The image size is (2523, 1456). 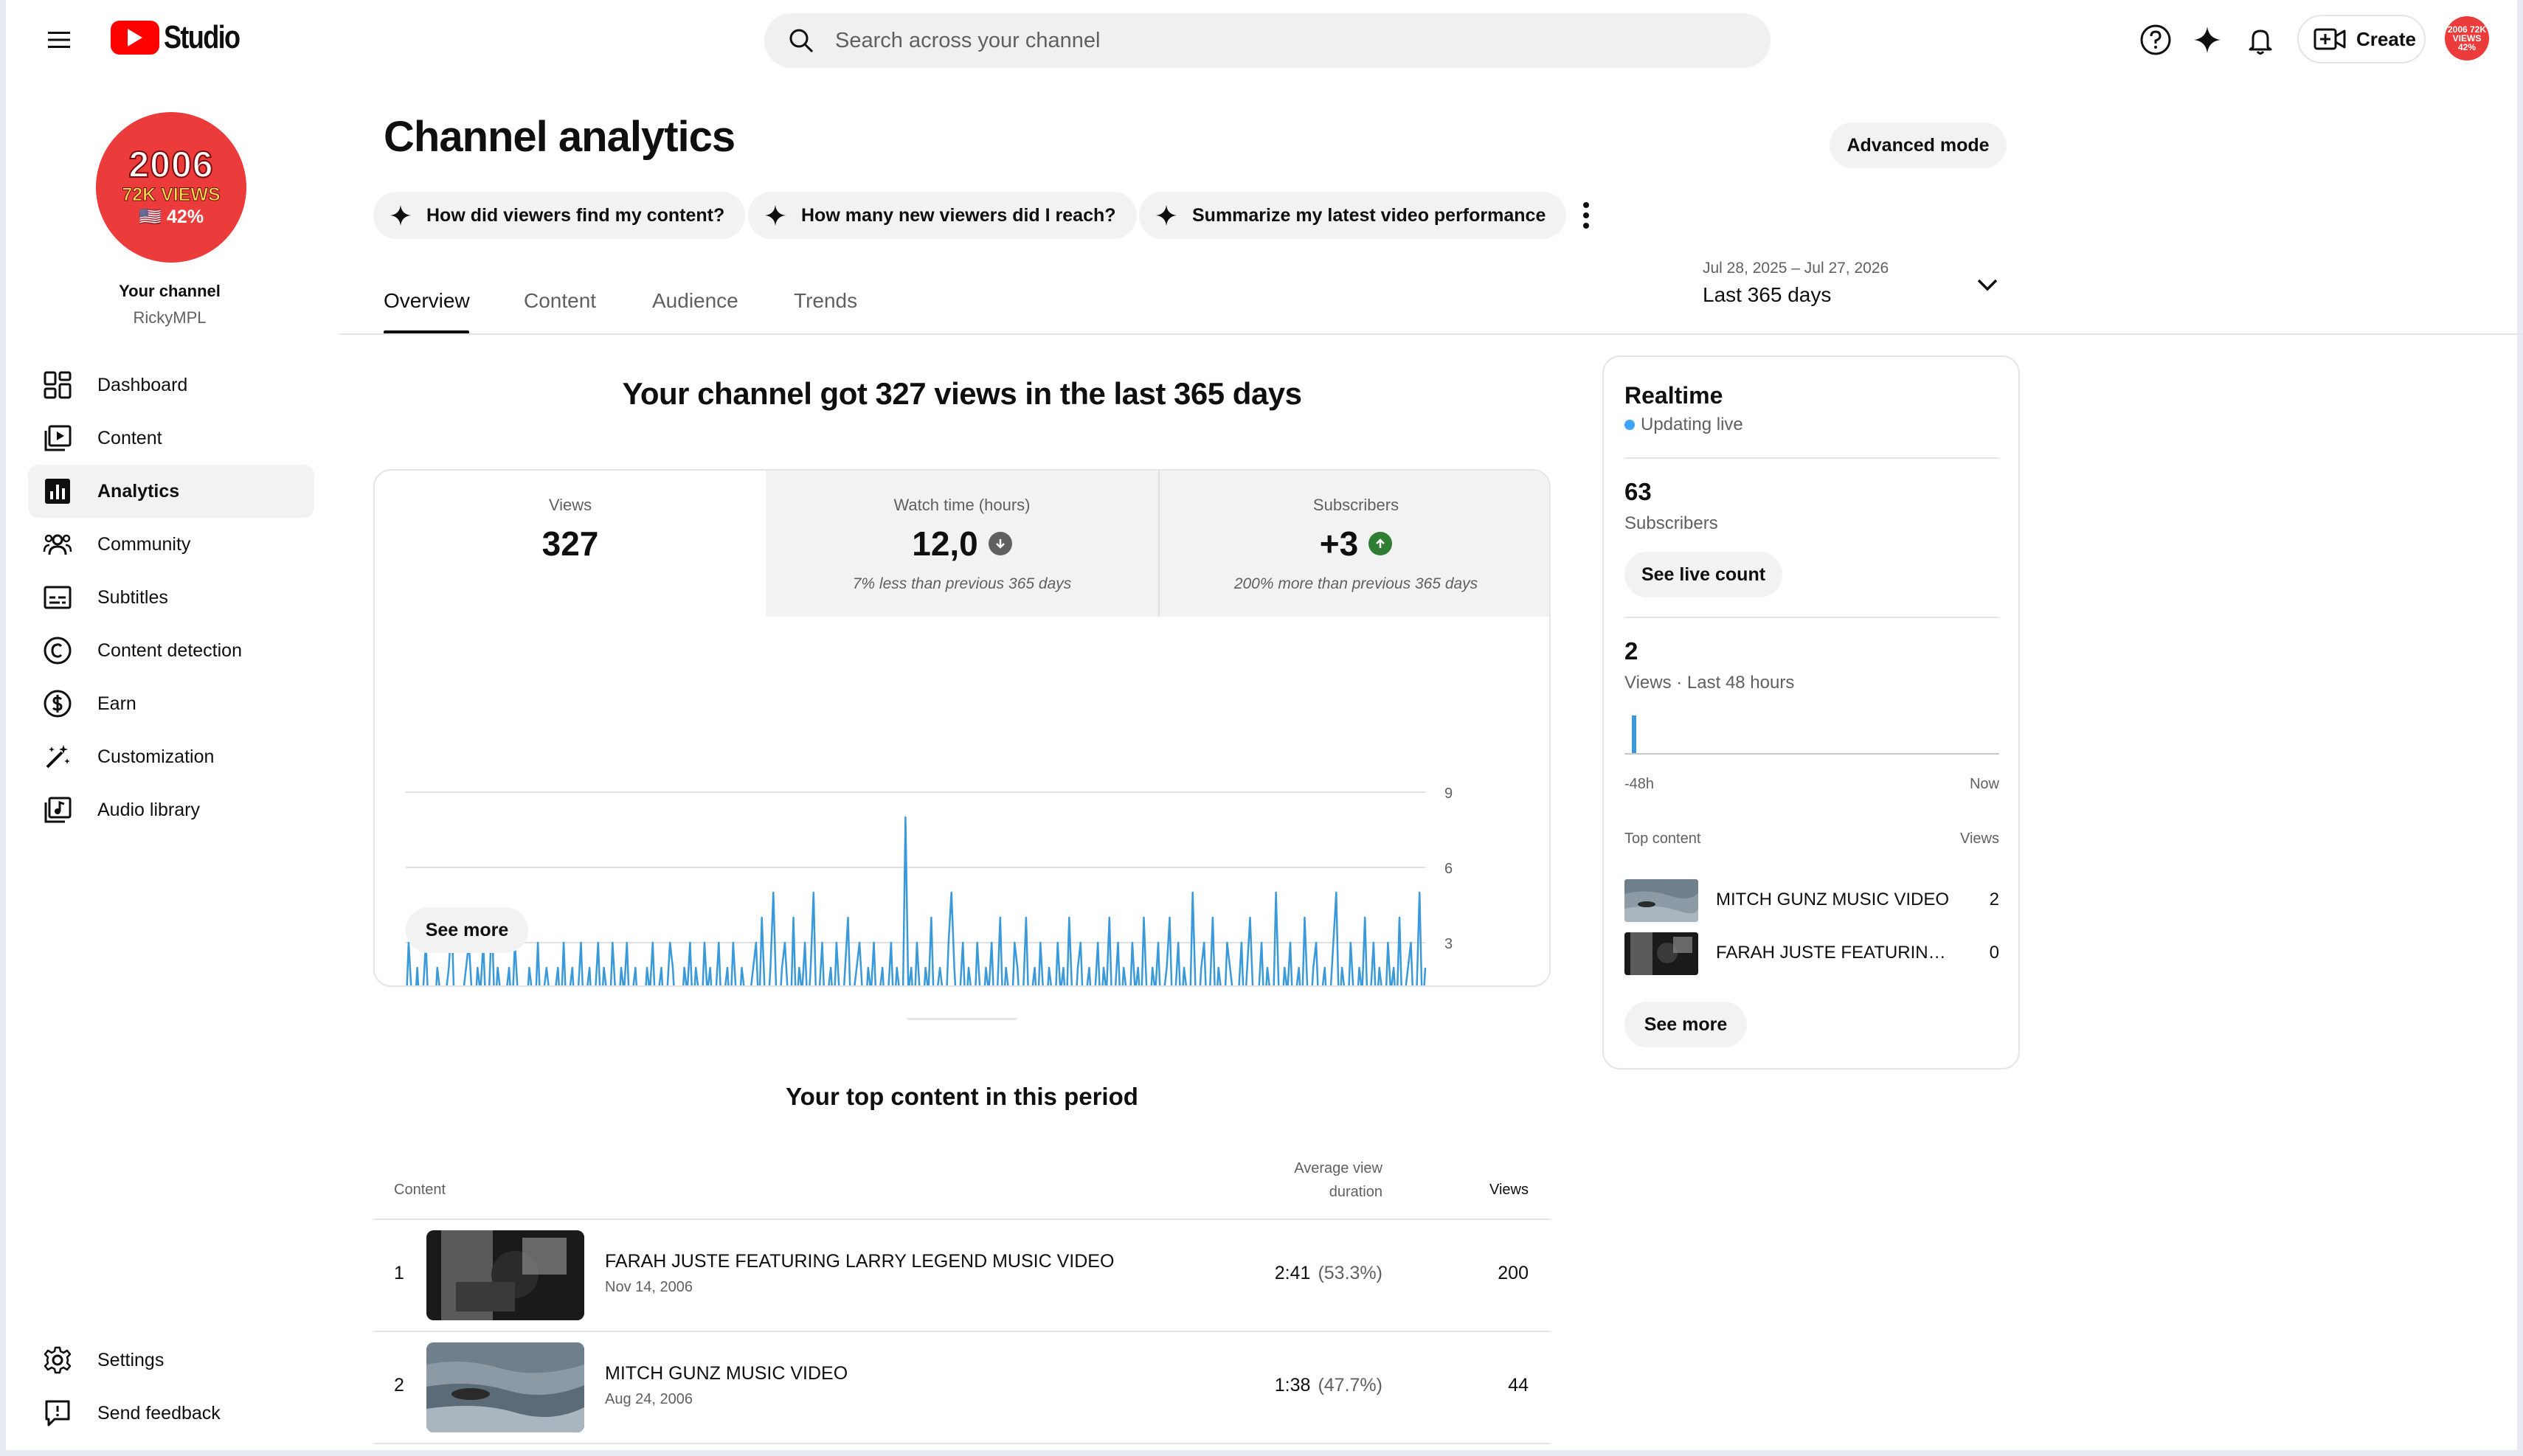 What do you see at coordinates (1837, 900) in the screenshot?
I see `realtime-video-title: MITCH GUNZ MUSIC VIDEO` at bounding box center [1837, 900].